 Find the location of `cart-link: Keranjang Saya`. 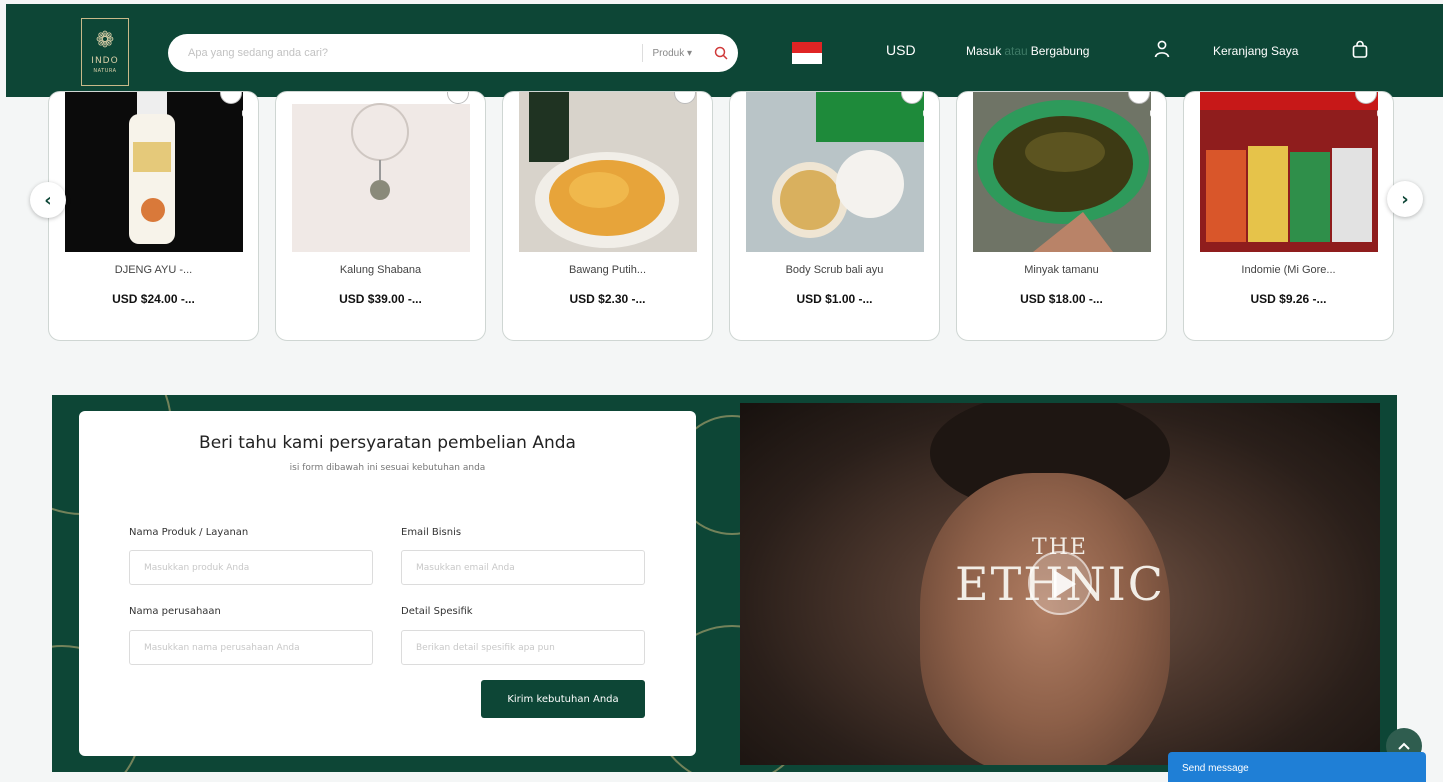

cart-link: Keranjang Saya is located at coordinates (1255, 51).